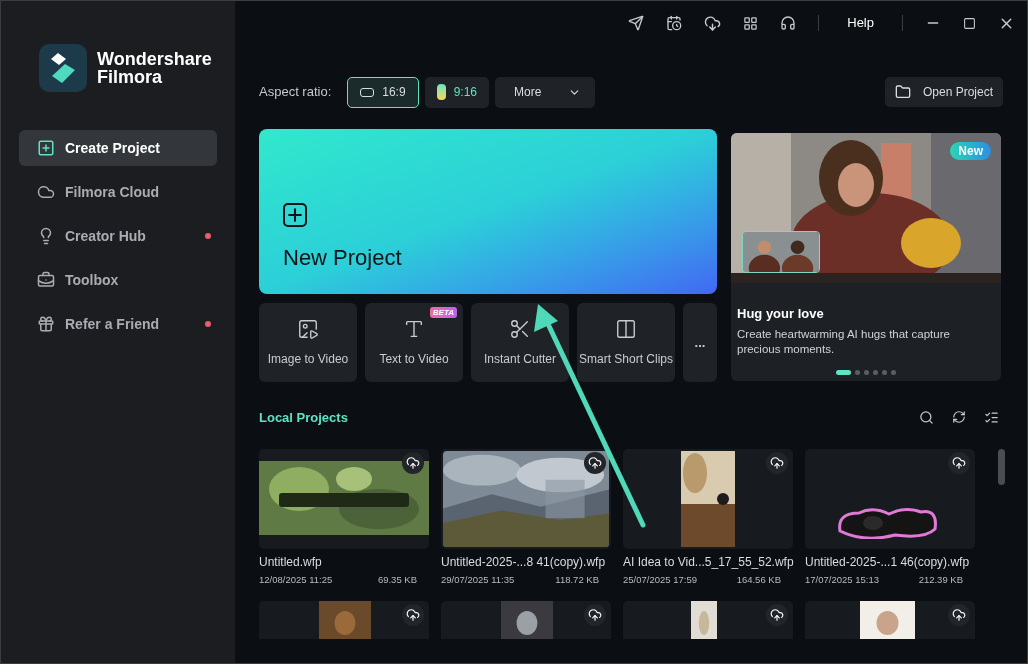 This screenshot has width=1028, height=664. What do you see at coordinates (781, 314) in the screenshot?
I see `promo-title: Hug your love` at bounding box center [781, 314].